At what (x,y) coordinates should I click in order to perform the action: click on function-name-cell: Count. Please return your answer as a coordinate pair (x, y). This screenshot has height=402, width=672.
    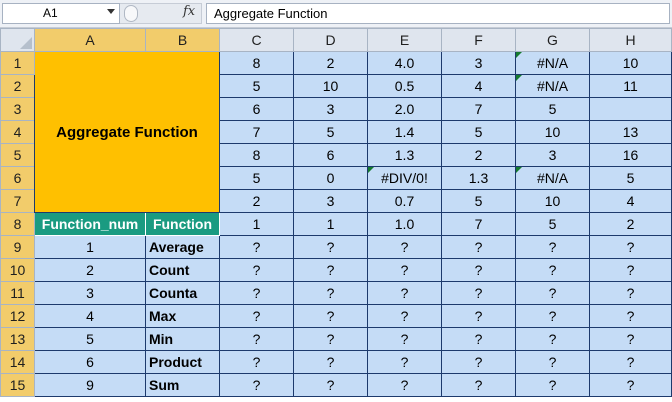
    Looking at the image, I should click on (182, 270).